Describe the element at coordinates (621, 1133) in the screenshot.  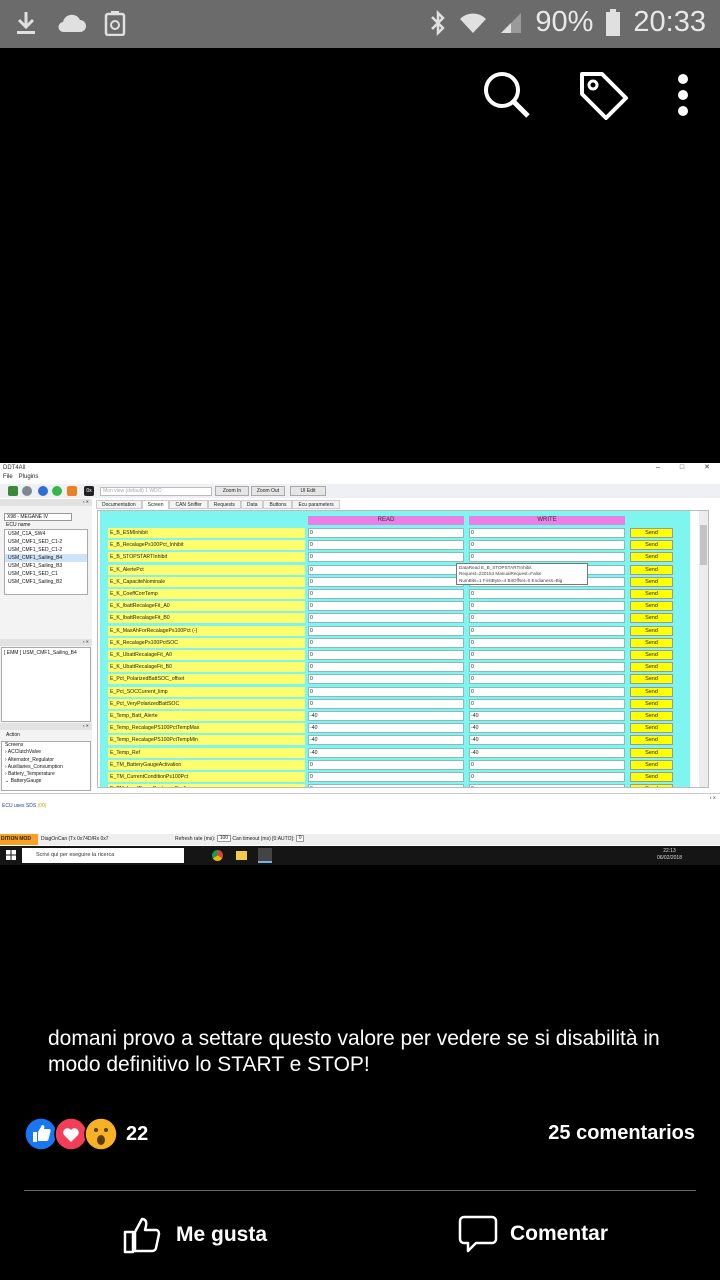
I see `comments-count-link: 25 comentarios` at that location.